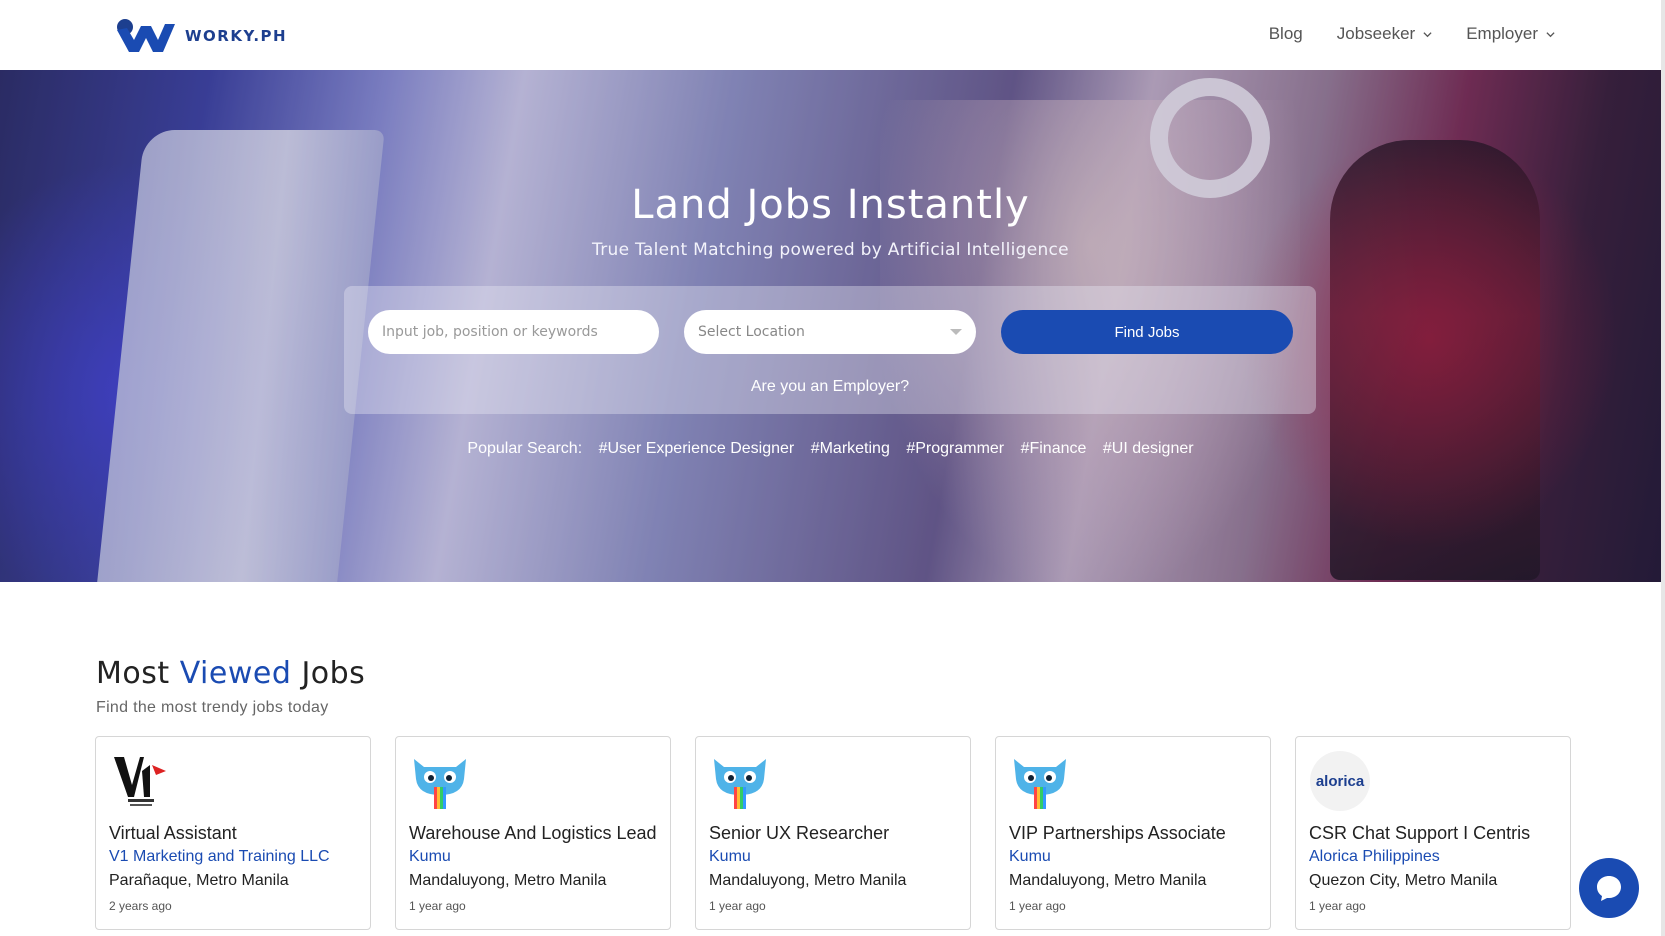 This screenshot has width=1665, height=936. Describe the element at coordinates (1420, 833) in the screenshot. I see `job-title: CSR Chat Support I Centris` at that location.